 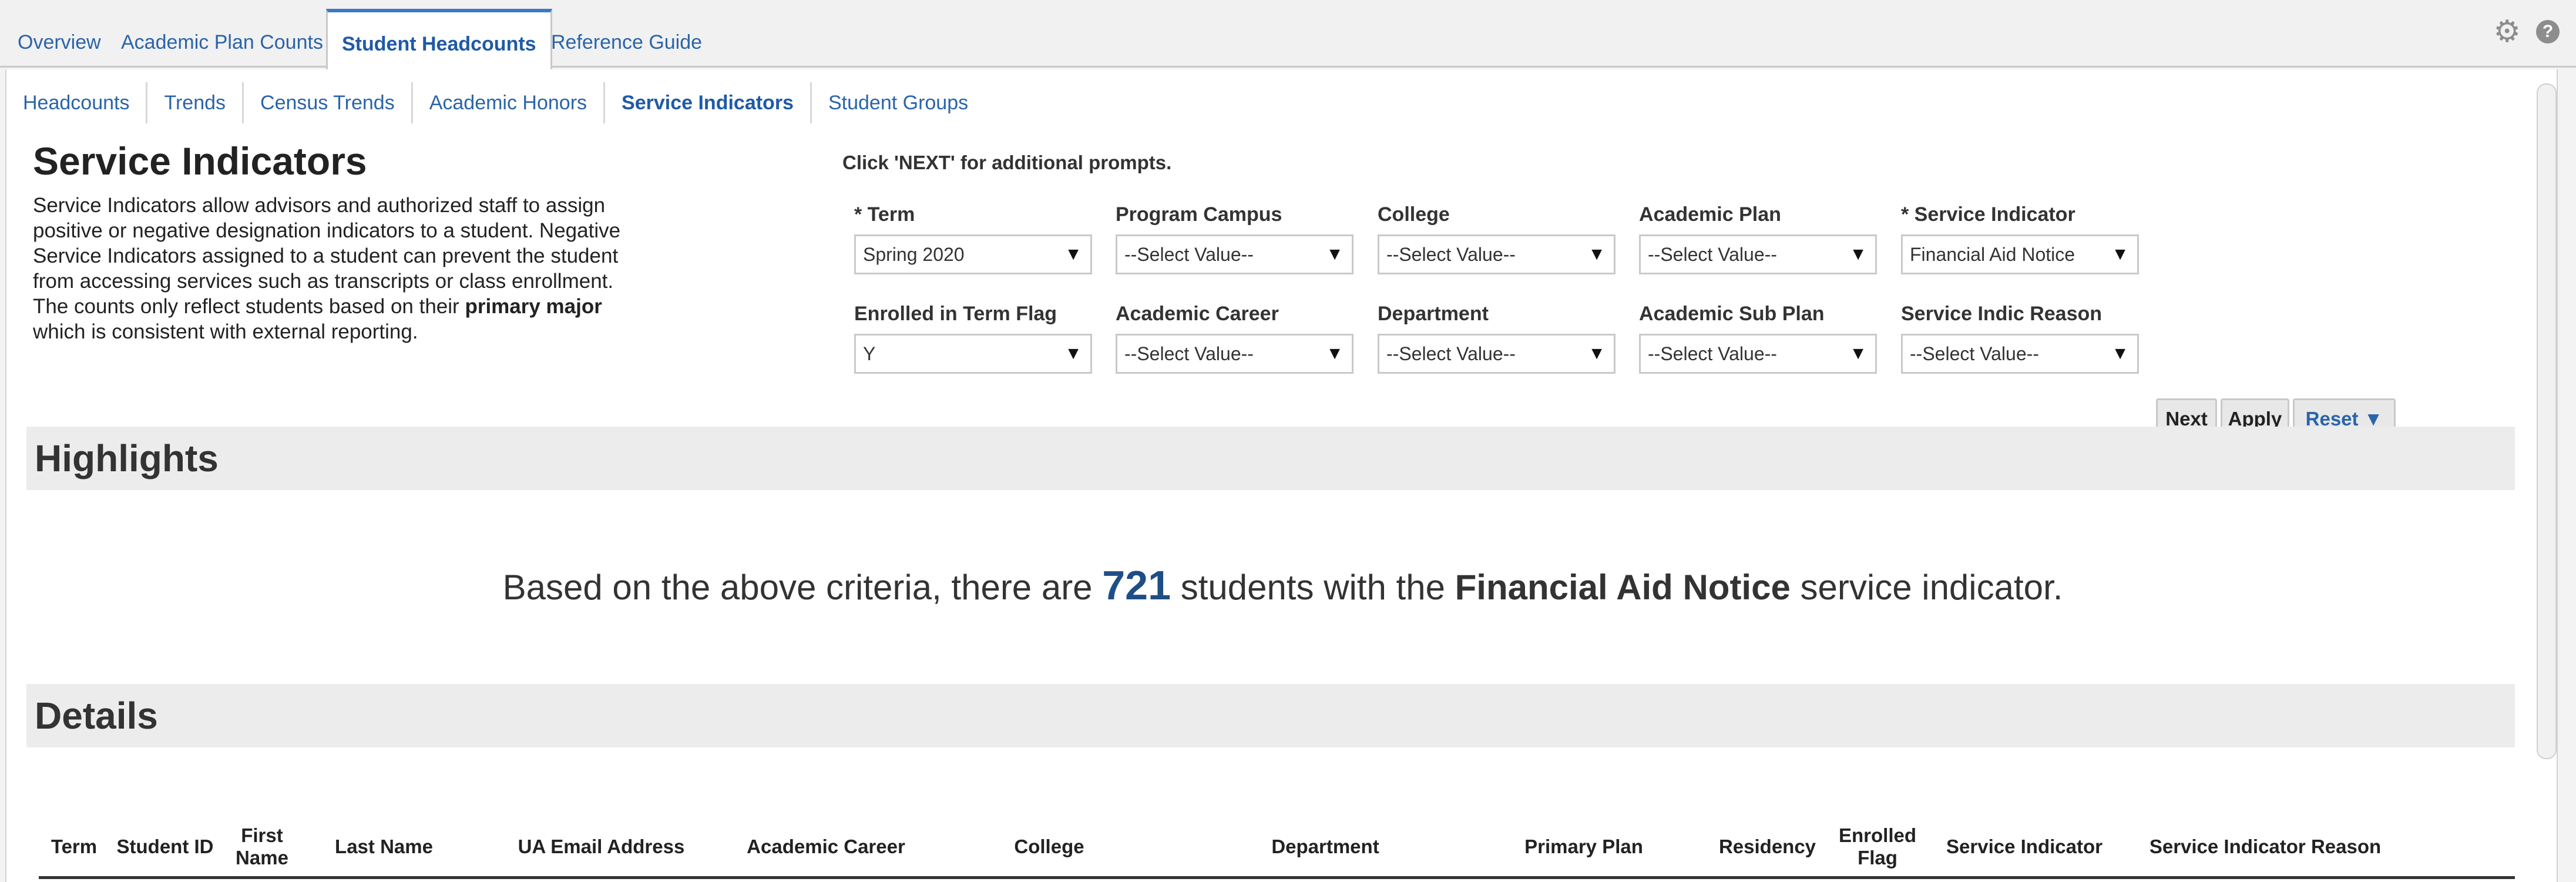 I want to click on column-header-email: UA Email Address, so click(x=601, y=846).